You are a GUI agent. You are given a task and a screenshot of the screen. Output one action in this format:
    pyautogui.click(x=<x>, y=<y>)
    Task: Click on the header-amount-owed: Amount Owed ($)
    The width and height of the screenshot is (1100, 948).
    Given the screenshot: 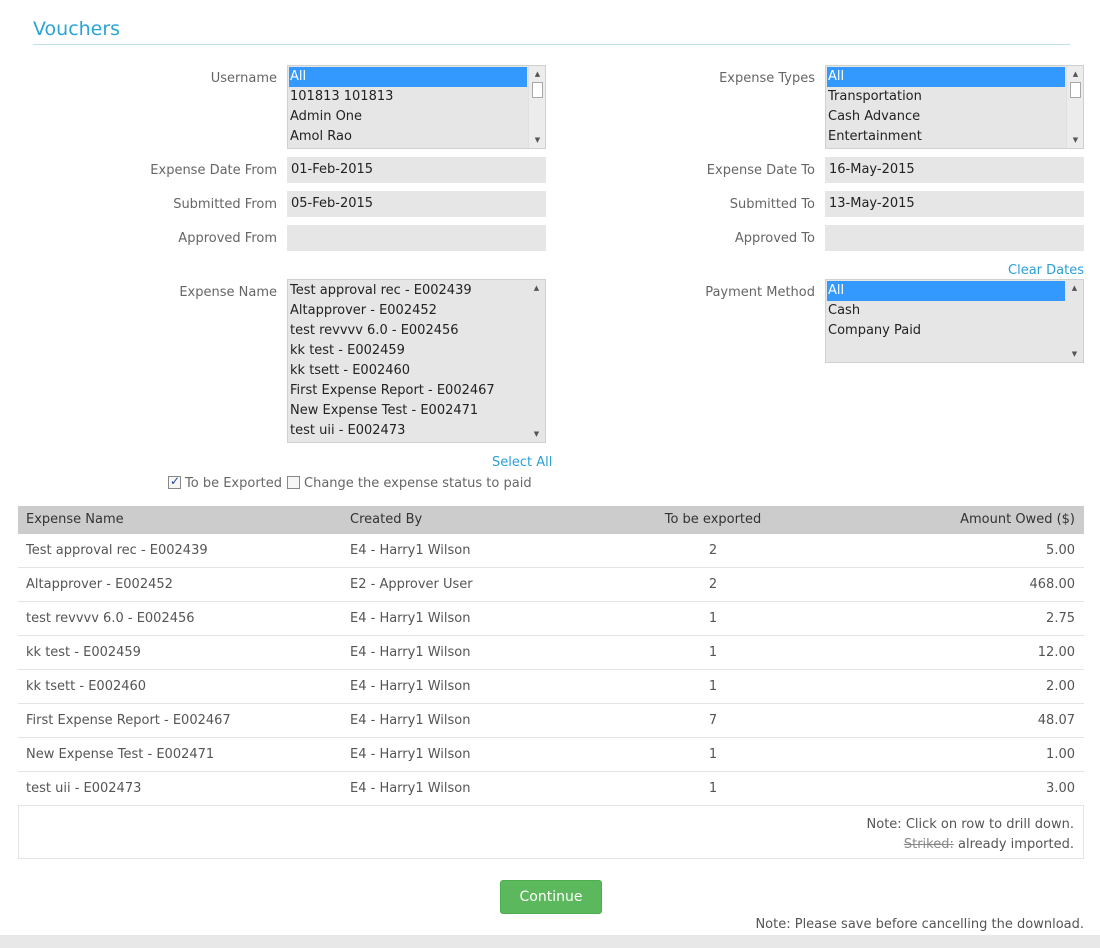 What is the action you would take?
    pyautogui.click(x=1017, y=520)
    